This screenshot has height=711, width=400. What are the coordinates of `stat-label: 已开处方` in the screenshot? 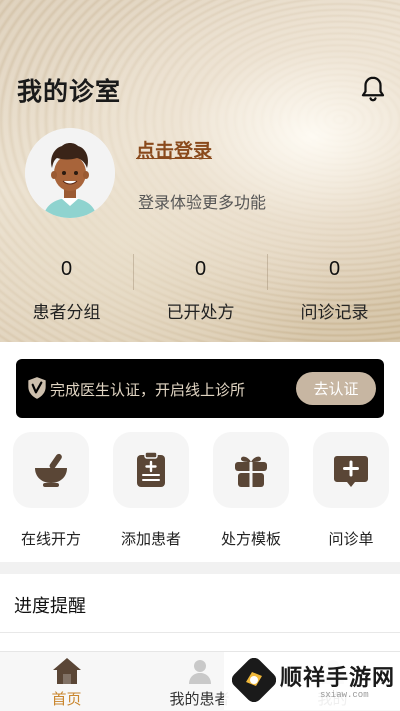 It's located at (200, 312).